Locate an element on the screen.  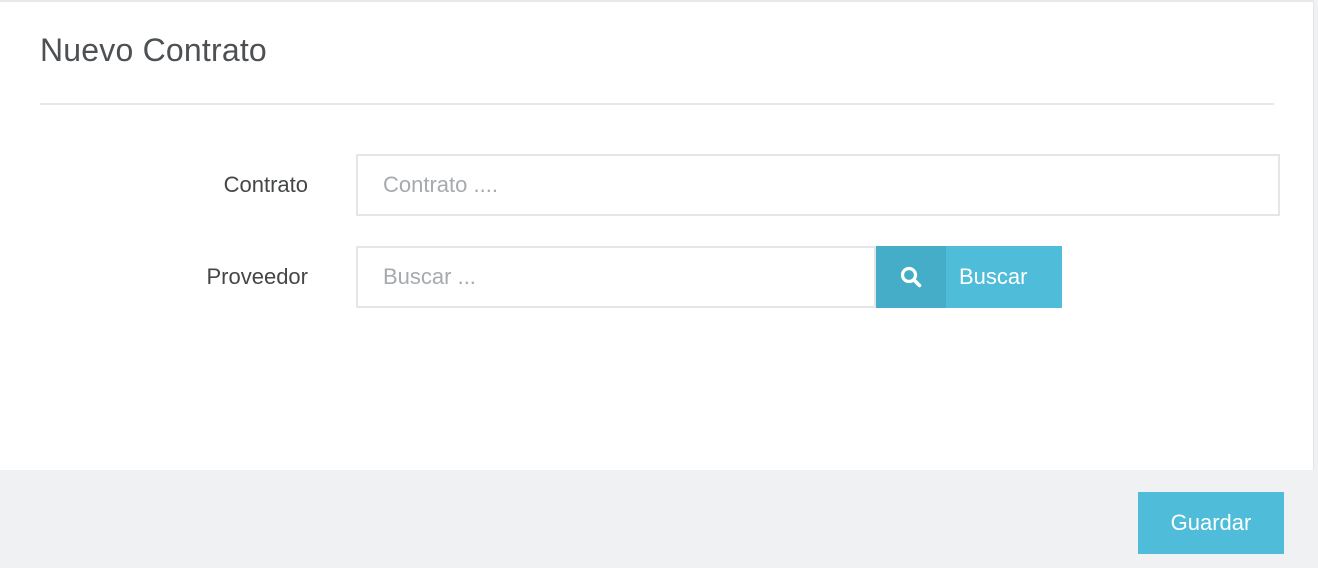
contrato-label: Contrato is located at coordinates (265, 184).